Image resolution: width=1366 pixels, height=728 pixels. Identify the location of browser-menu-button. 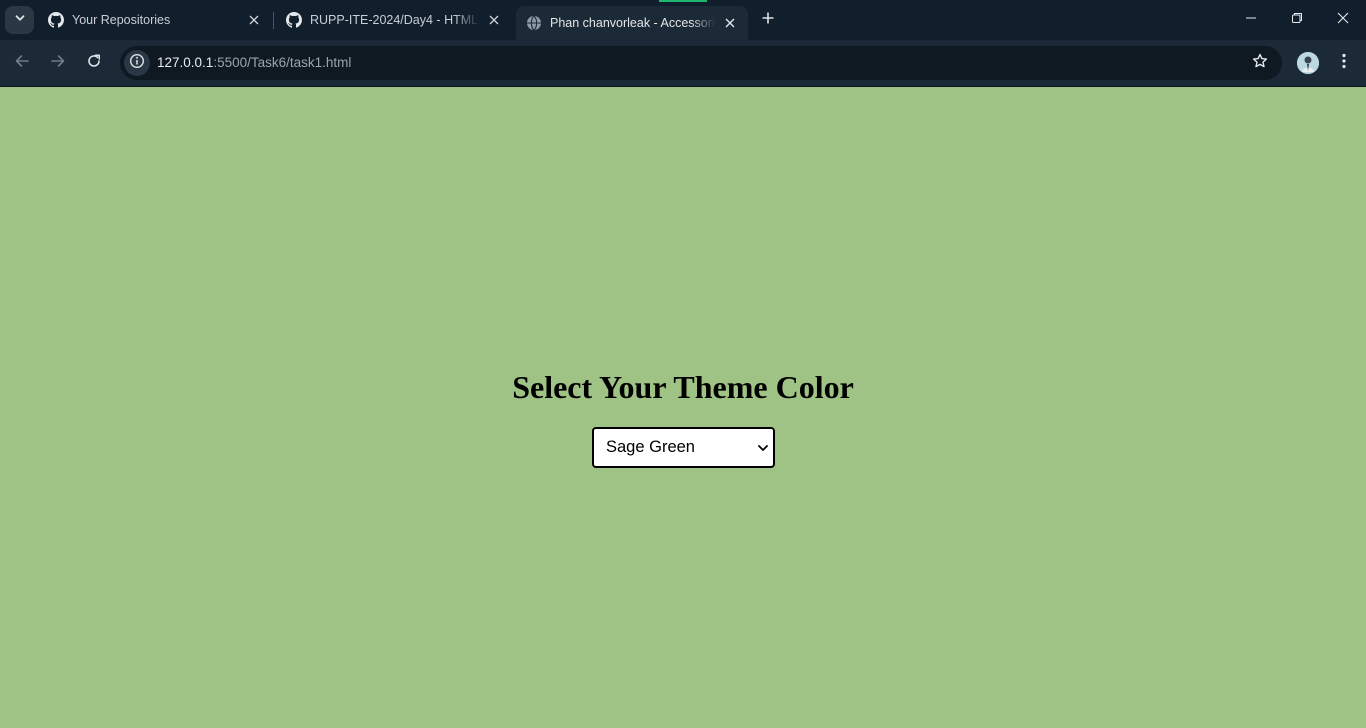
(1344, 63).